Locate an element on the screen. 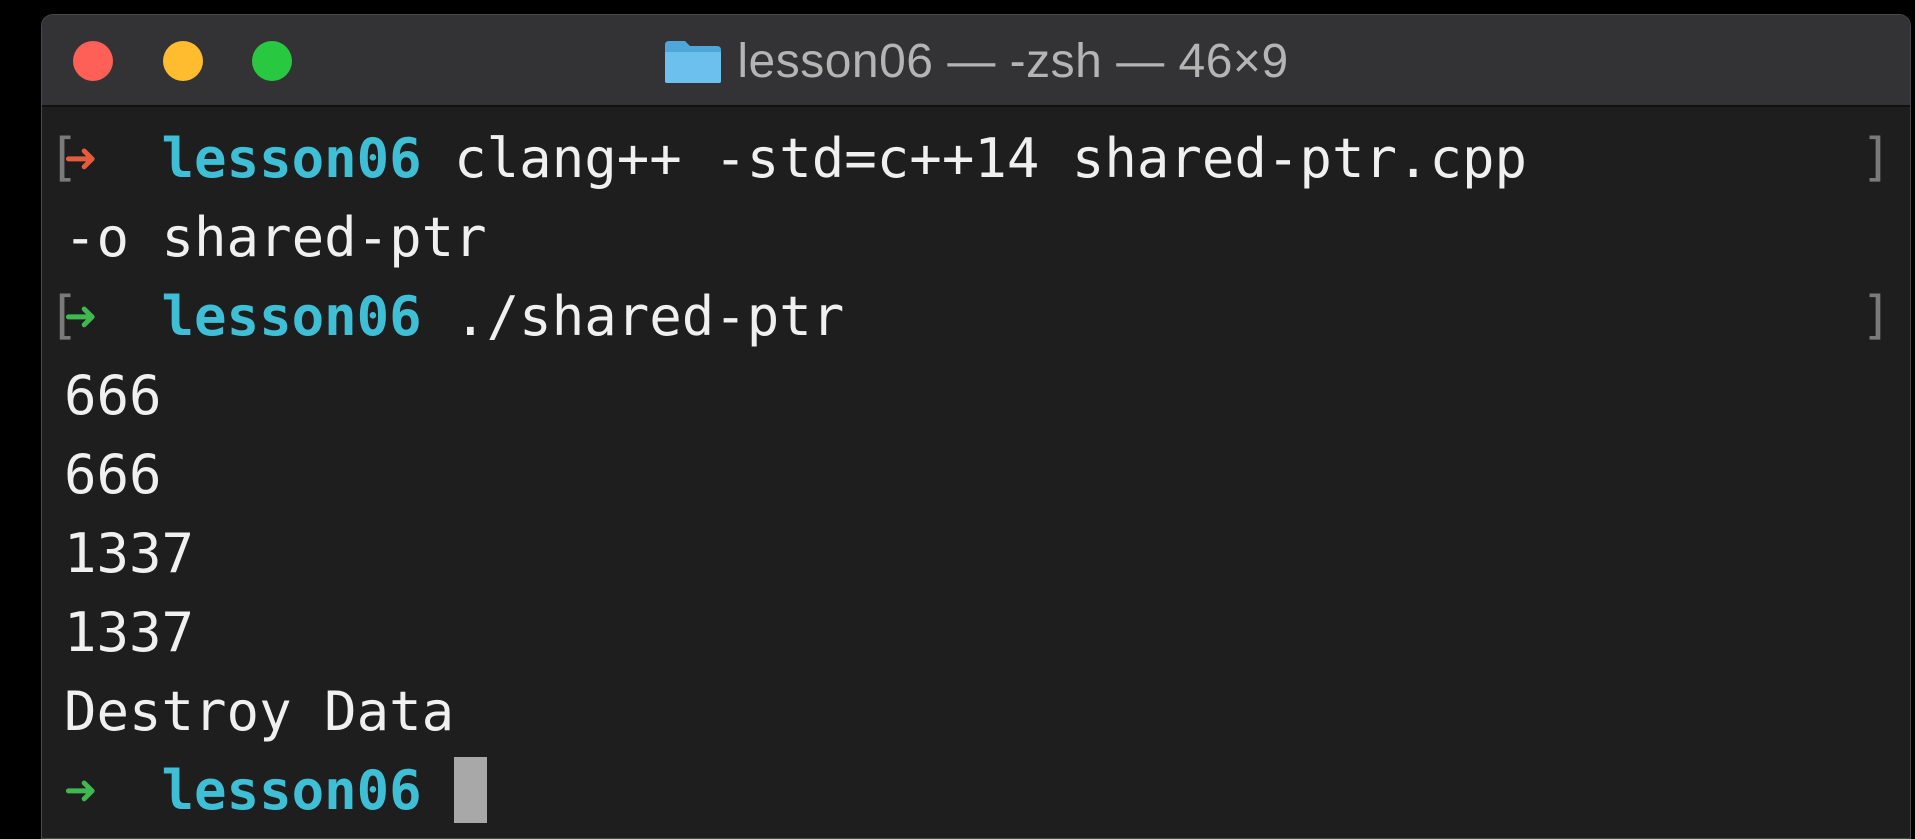 The image size is (1915, 839). output-text: Destroy Data is located at coordinates (259, 711).